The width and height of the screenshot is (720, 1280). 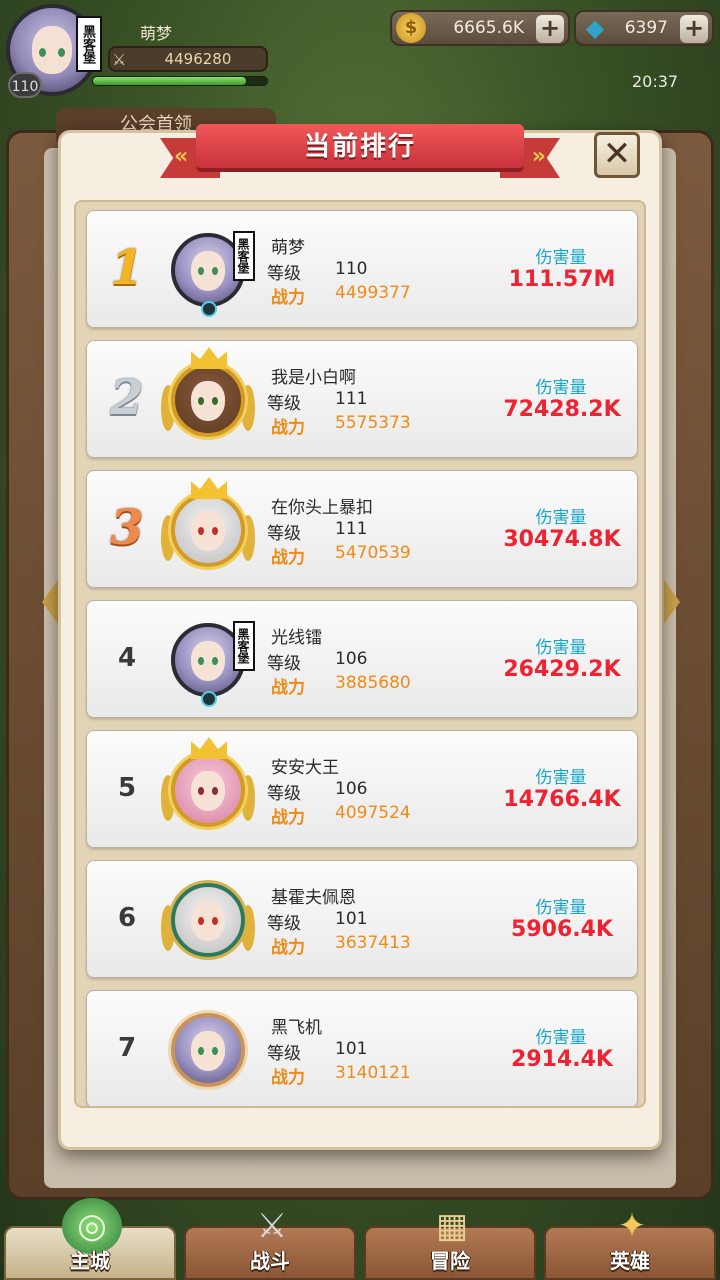 What do you see at coordinates (198, 59) in the screenshot?
I see `player-power-value: 4496280` at bounding box center [198, 59].